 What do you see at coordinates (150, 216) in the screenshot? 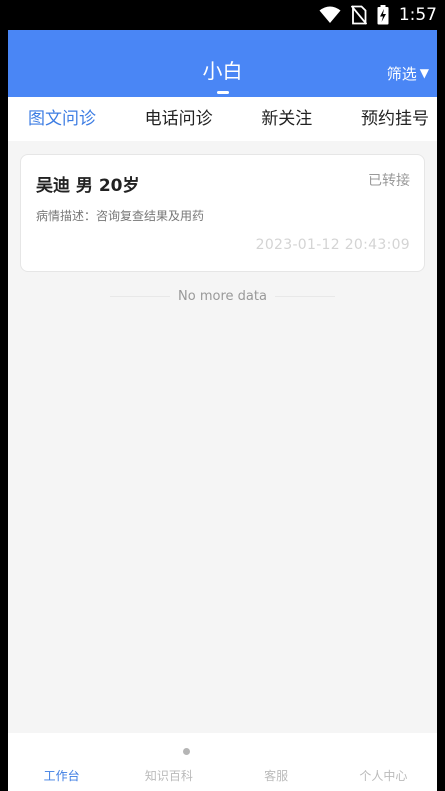
I see `description-value: 咨询复查结果及用药` at bounding box center [150, 216].